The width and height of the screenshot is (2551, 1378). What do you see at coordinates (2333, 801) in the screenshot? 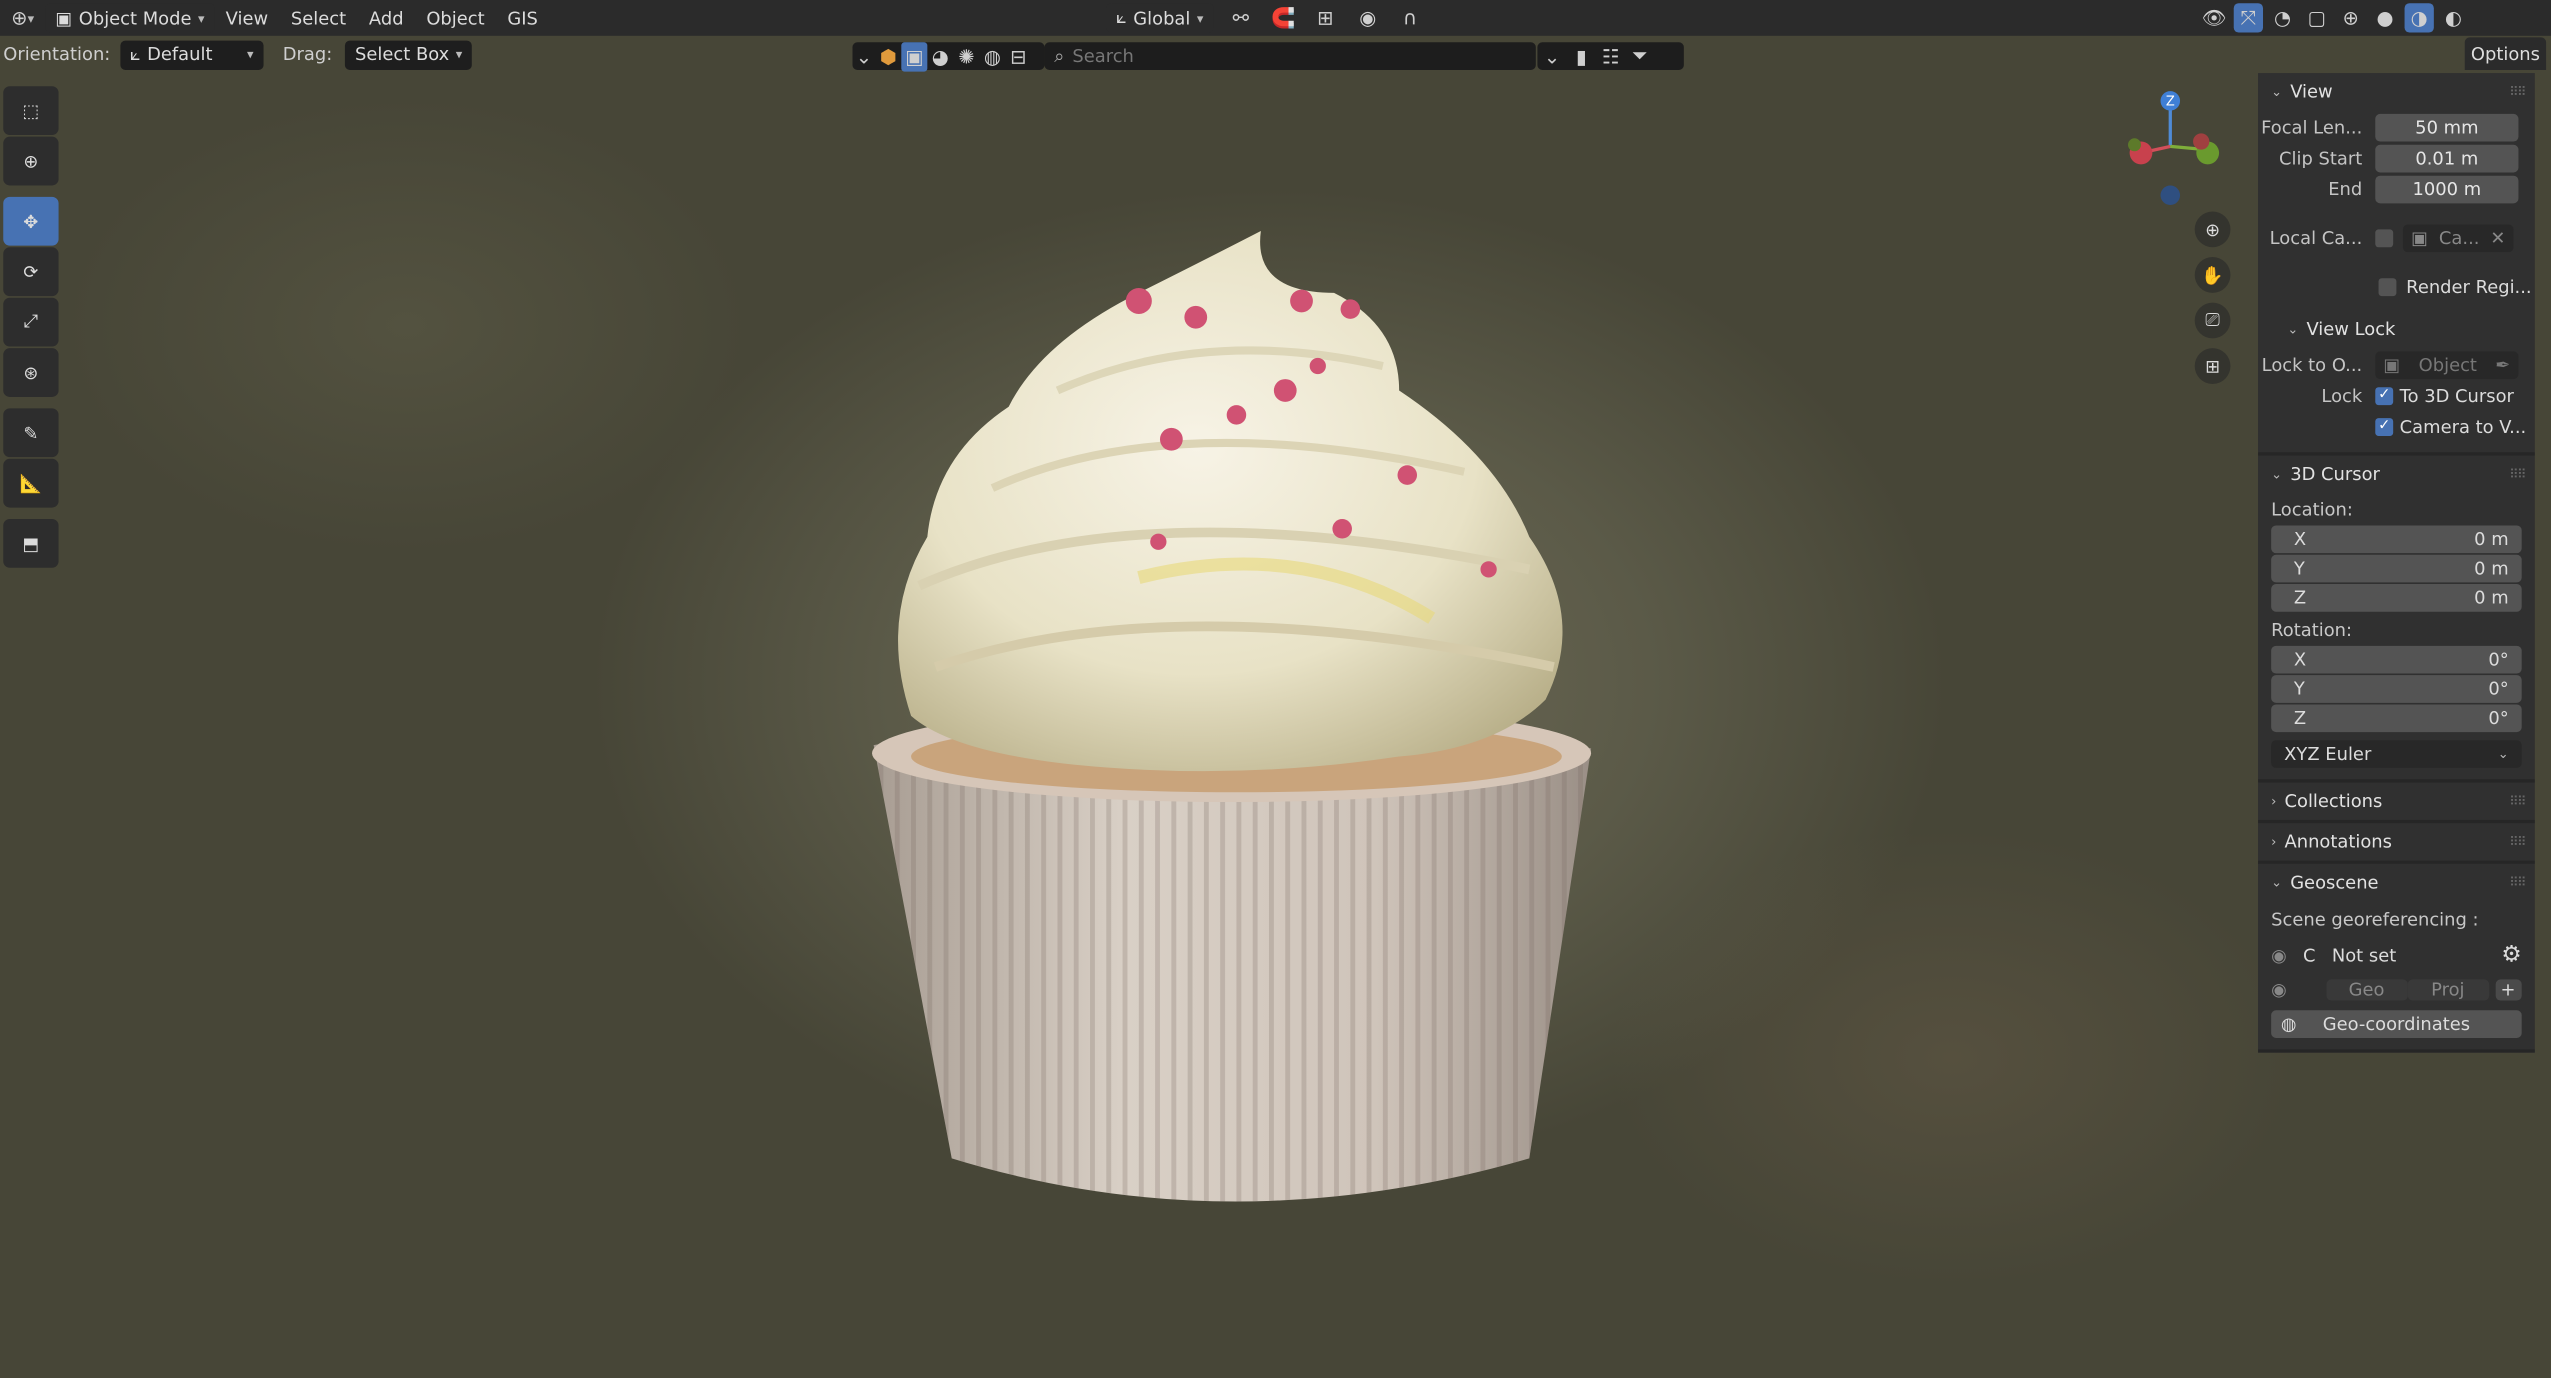
I see `collections-title: Collections` at bounding box center [2333, 801].